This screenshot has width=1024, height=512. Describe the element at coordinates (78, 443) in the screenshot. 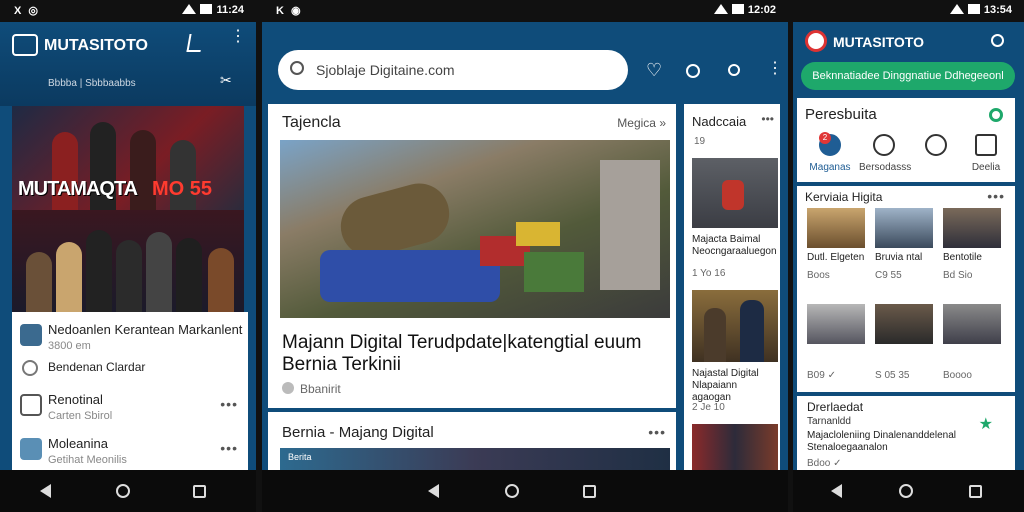

I see `list-item-title: Moleanina` at that location.